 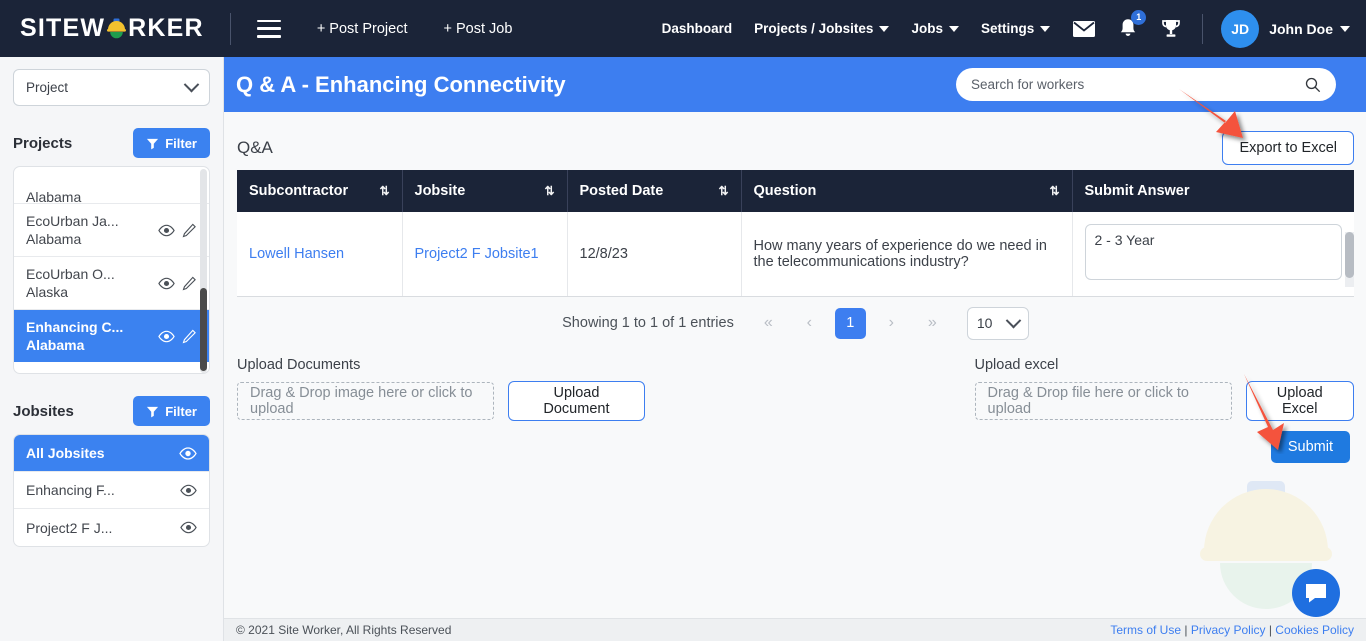 I want to click on column-posted-date: Posted Date ⇅, so click(x=654, y=191).